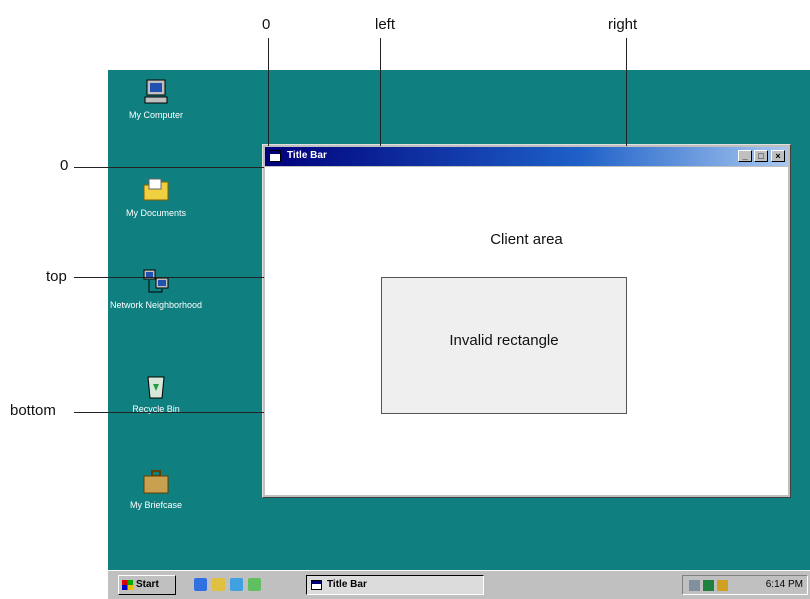  Describe the element at coordinates (156, 281) in the screenshot. I see `network-icon` at that location.